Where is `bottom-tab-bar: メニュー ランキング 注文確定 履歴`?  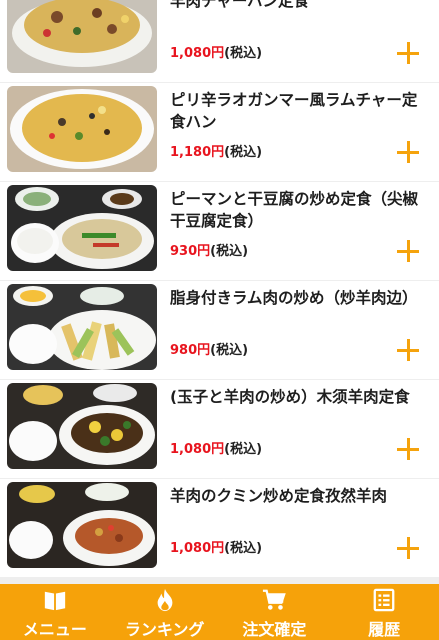 bottom-tab-bar: メニュー ランキング 注文確定 履歴 is located at coordinates (219, 612).